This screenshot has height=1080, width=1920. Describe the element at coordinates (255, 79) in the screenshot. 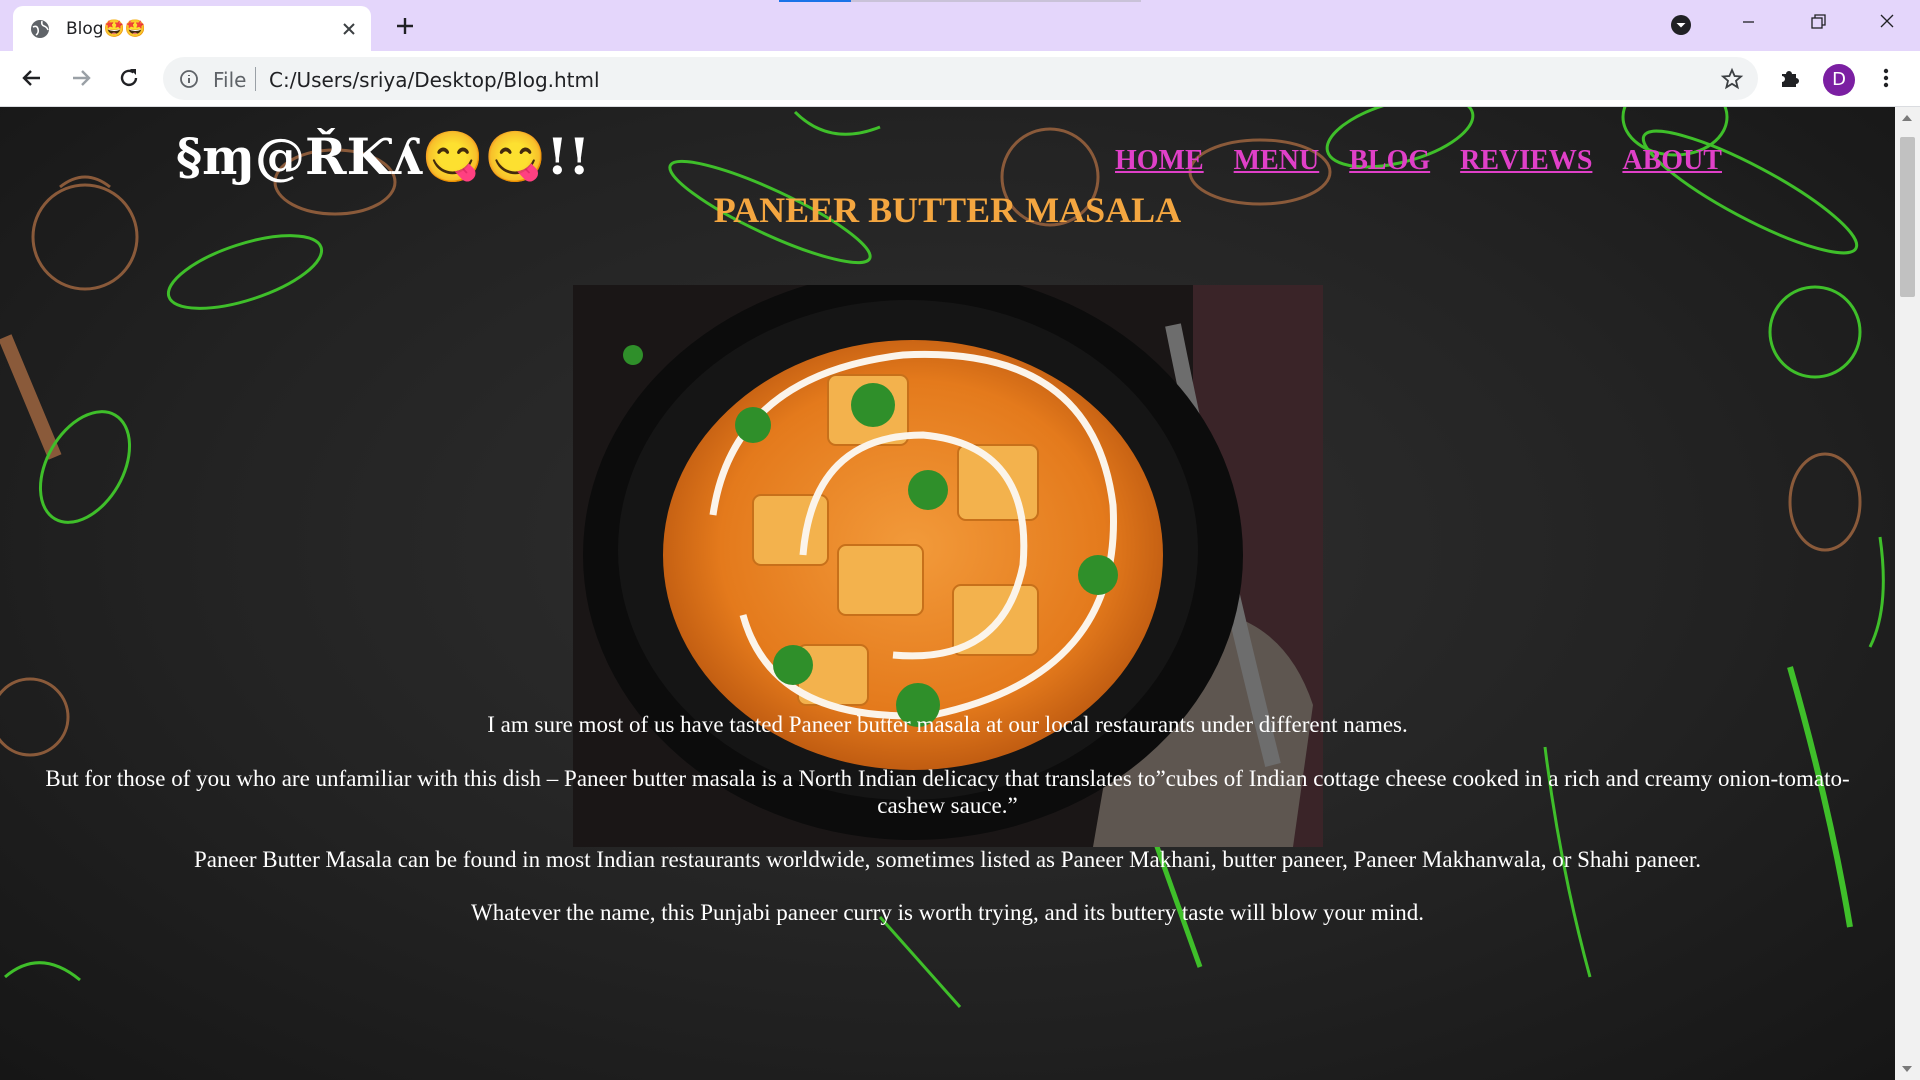

I see `separator` at that location.